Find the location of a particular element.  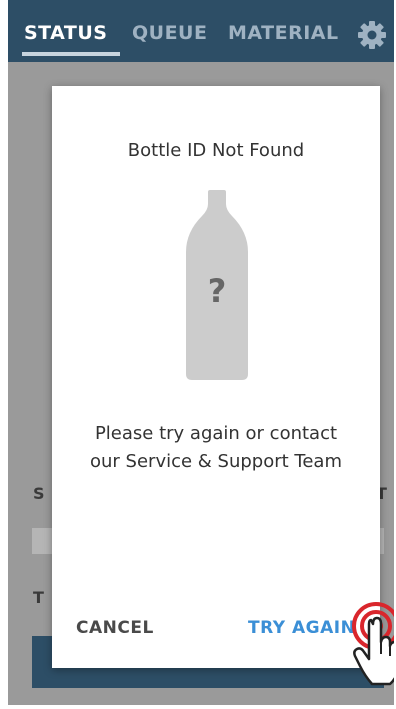

tab-queue: QUEUE is located at coordinates (169, 33).